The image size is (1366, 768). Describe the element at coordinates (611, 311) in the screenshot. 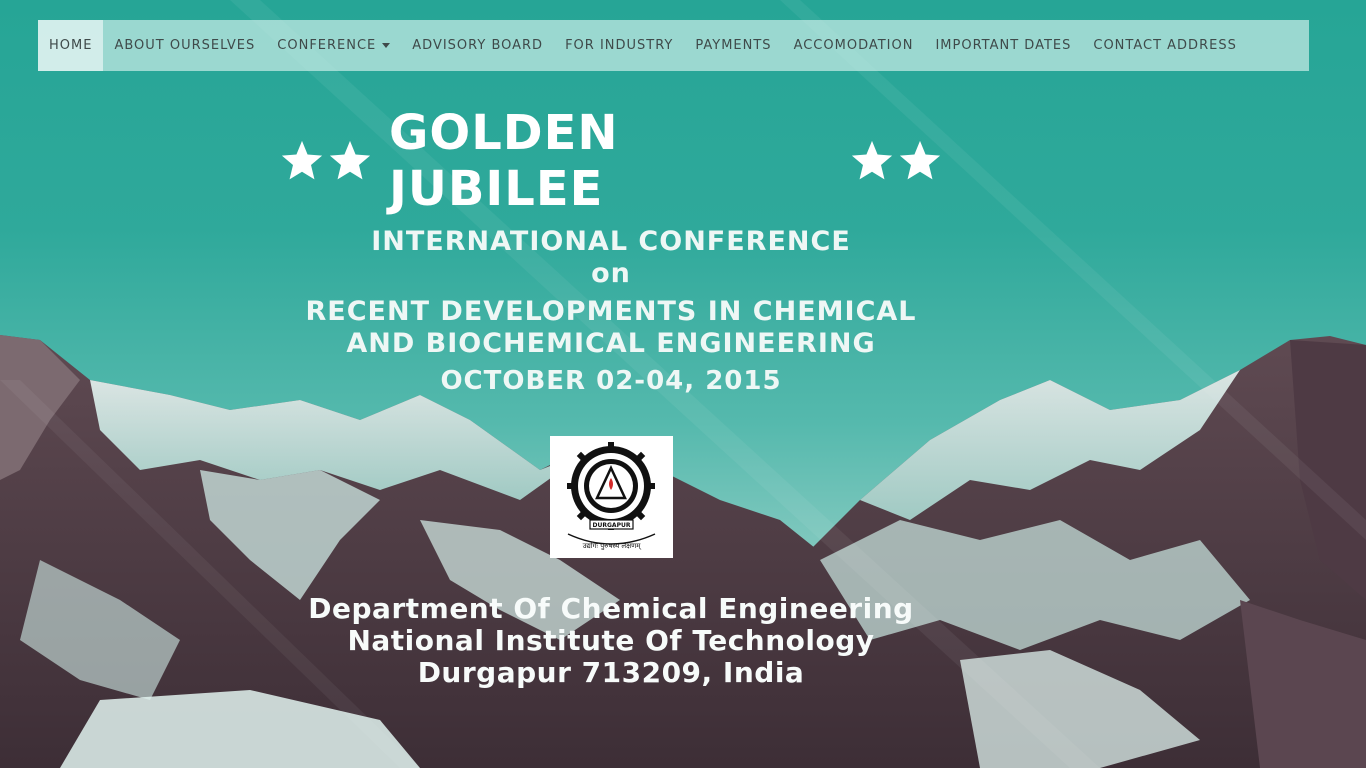

I see `conference-topic-line1: RECENT DEVELOPMENTS IN CHEMICAL` at that location.